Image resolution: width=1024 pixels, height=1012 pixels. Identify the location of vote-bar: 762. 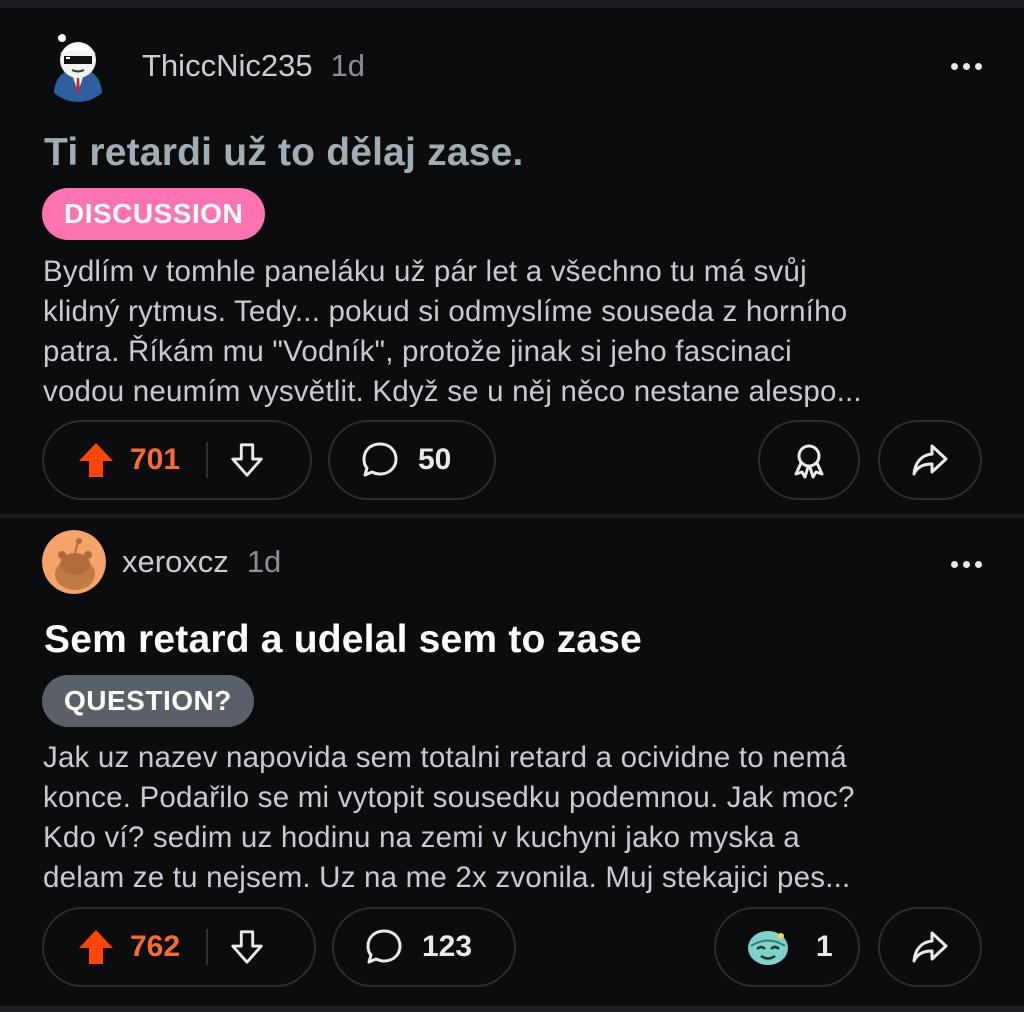
(179, 947).